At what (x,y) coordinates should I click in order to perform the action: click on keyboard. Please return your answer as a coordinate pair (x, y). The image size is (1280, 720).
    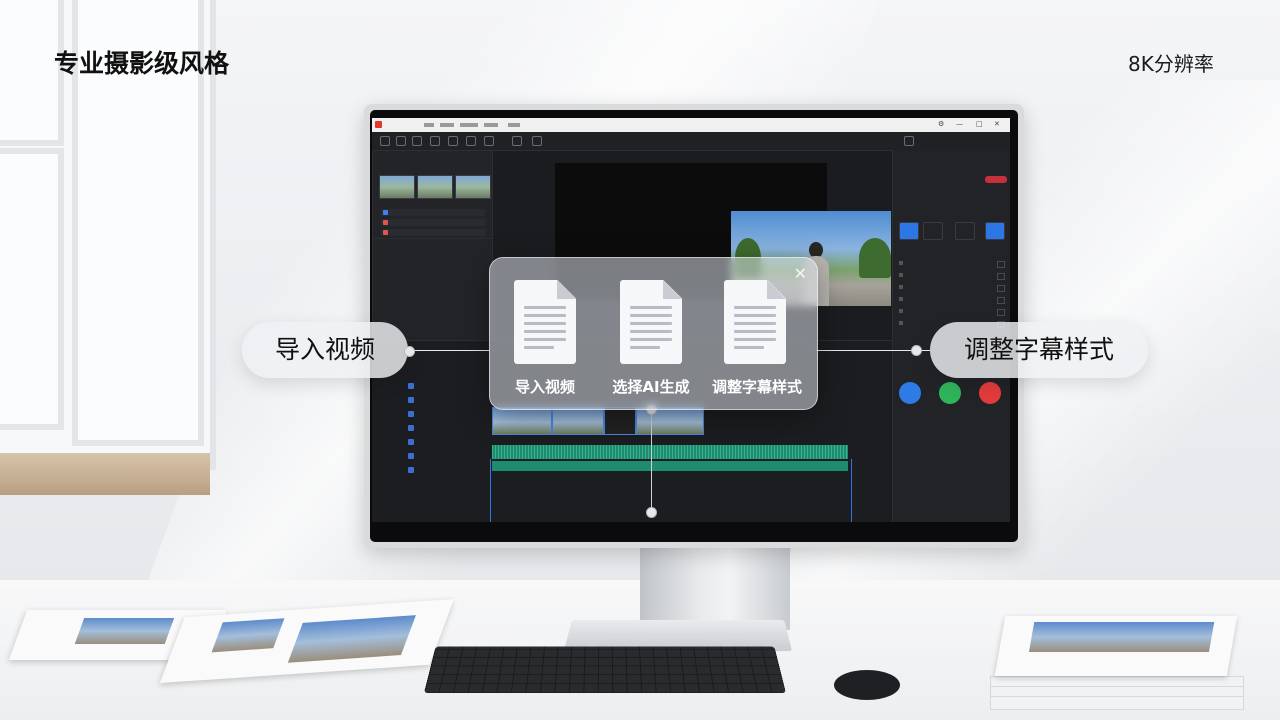
    Looking at the image, I should click on (605, 670).